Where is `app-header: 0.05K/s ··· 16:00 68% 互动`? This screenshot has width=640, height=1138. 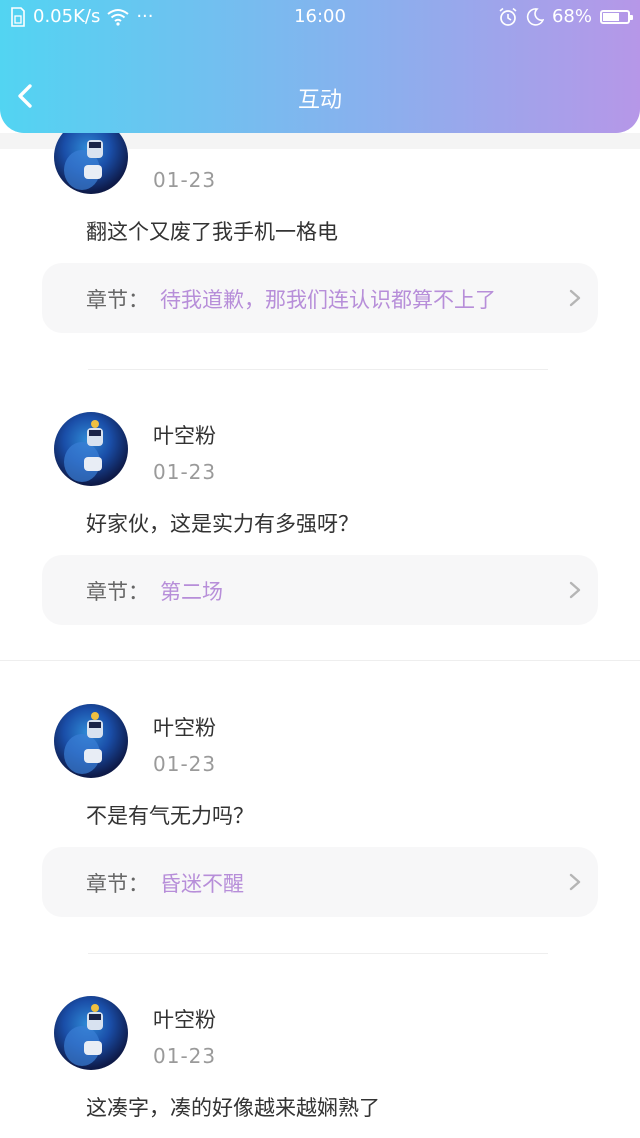 app-header: 0.05K/s ··· 16:00 68% 互动 is located at coordinates (320, 66).